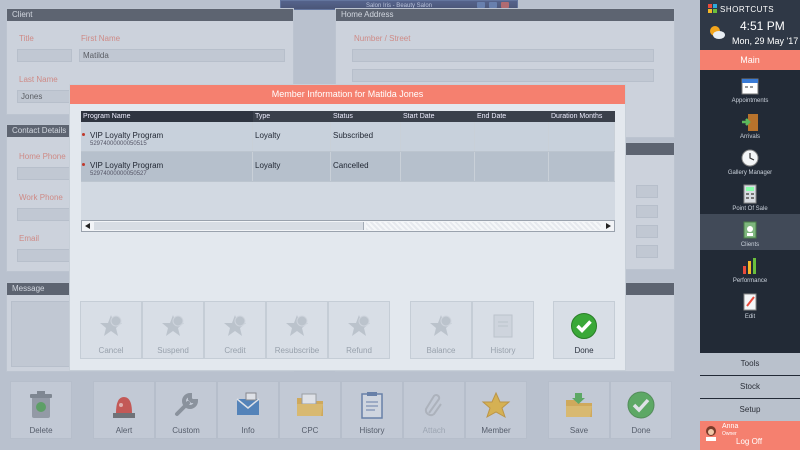  I want to click on shortcuts-title: SHORTCUTS, so click(747, 9).